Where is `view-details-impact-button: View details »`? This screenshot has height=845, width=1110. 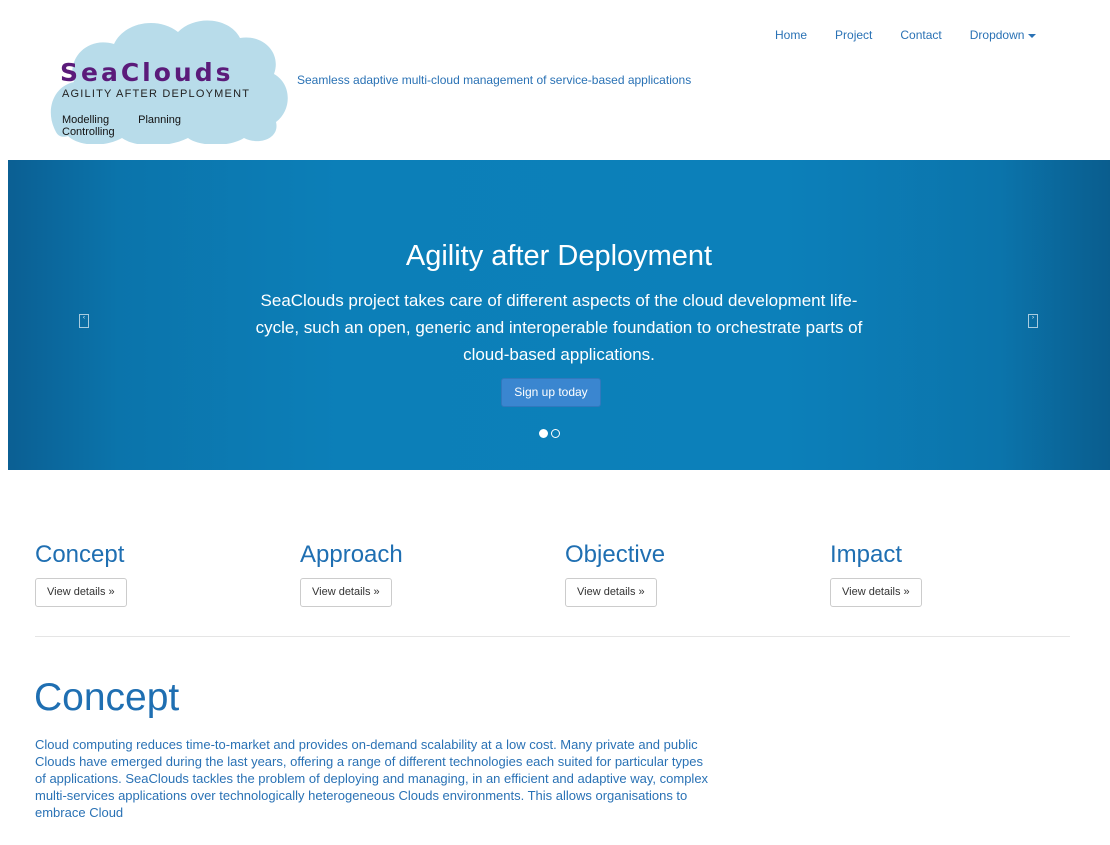
view-details-impact-button: View details » is located at coordinates (876, 592).